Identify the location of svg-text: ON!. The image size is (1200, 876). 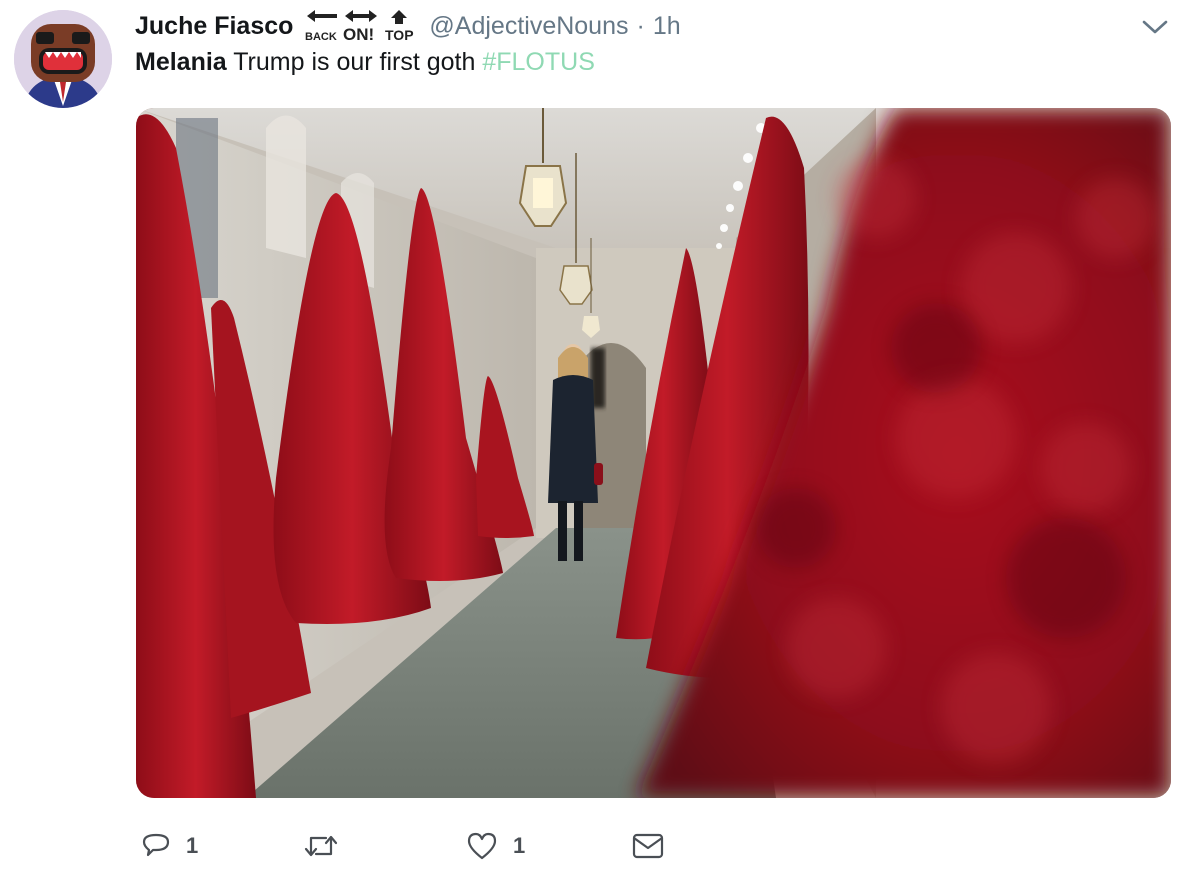
(358, 34).